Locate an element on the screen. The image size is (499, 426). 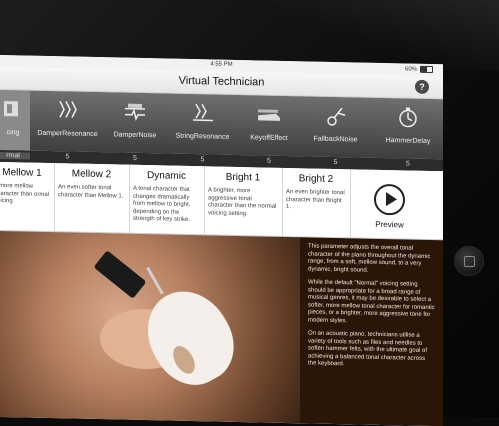
keyoff-effect-icon is located at coordinates (269, 114).